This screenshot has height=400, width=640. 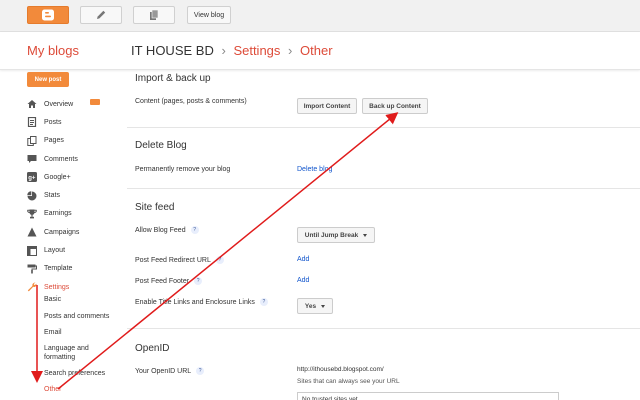 What do you see at coordinates (327, 106) in the screenshot?
I see `import-content-button: Import Content` at bounding box center [327, 106].